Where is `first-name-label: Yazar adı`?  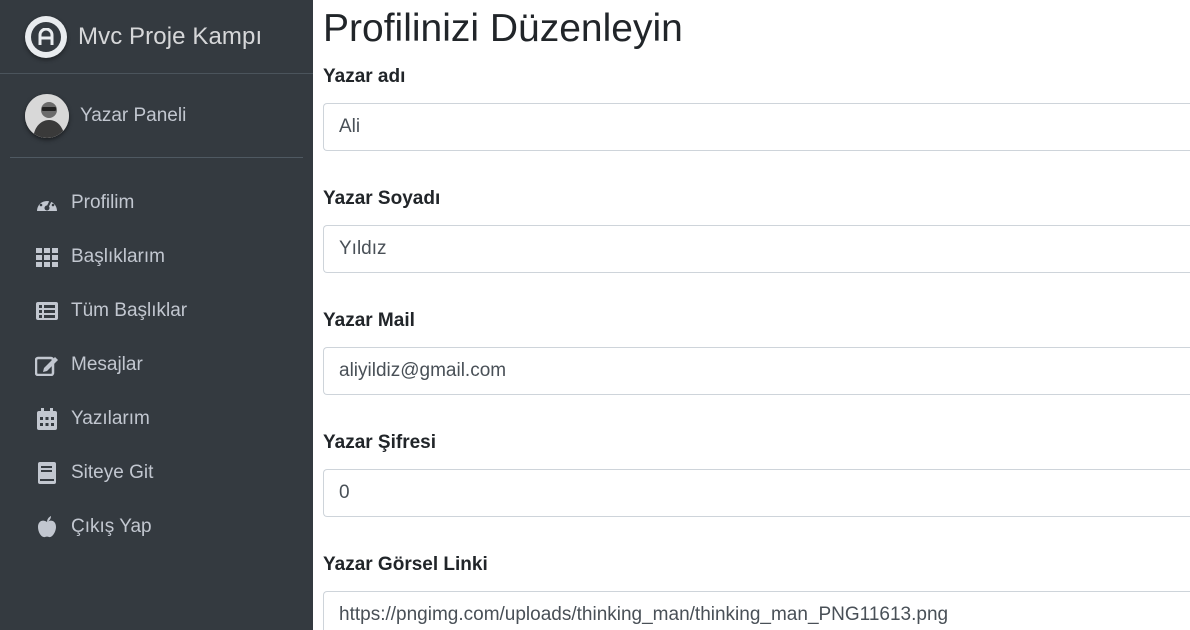 first-name-label: Yazar adı is located at coordinates (364, 76).